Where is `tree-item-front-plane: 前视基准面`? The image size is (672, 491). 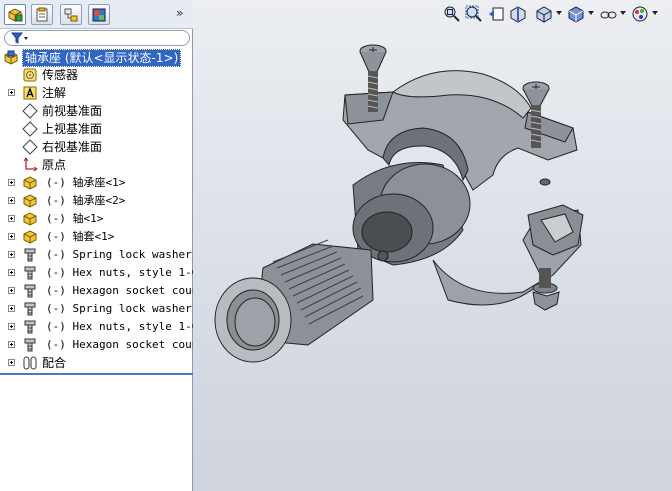
tree-item-front-plane: 前视基准面 is located at coordinates (96, 111).